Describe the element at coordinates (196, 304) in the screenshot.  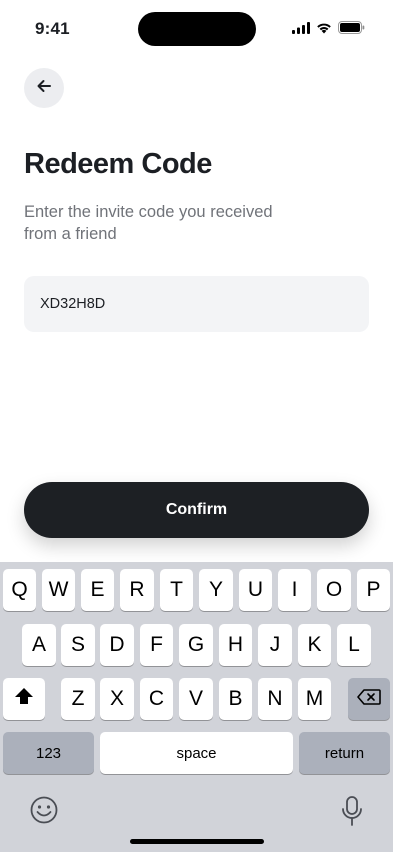
I see `invite-code-input` at that location.